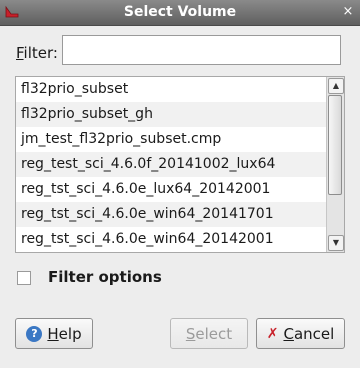 The width and height of the screenshot is (360, 368). I want to click on title-bar: Select Volume ×, so click(180, 13).